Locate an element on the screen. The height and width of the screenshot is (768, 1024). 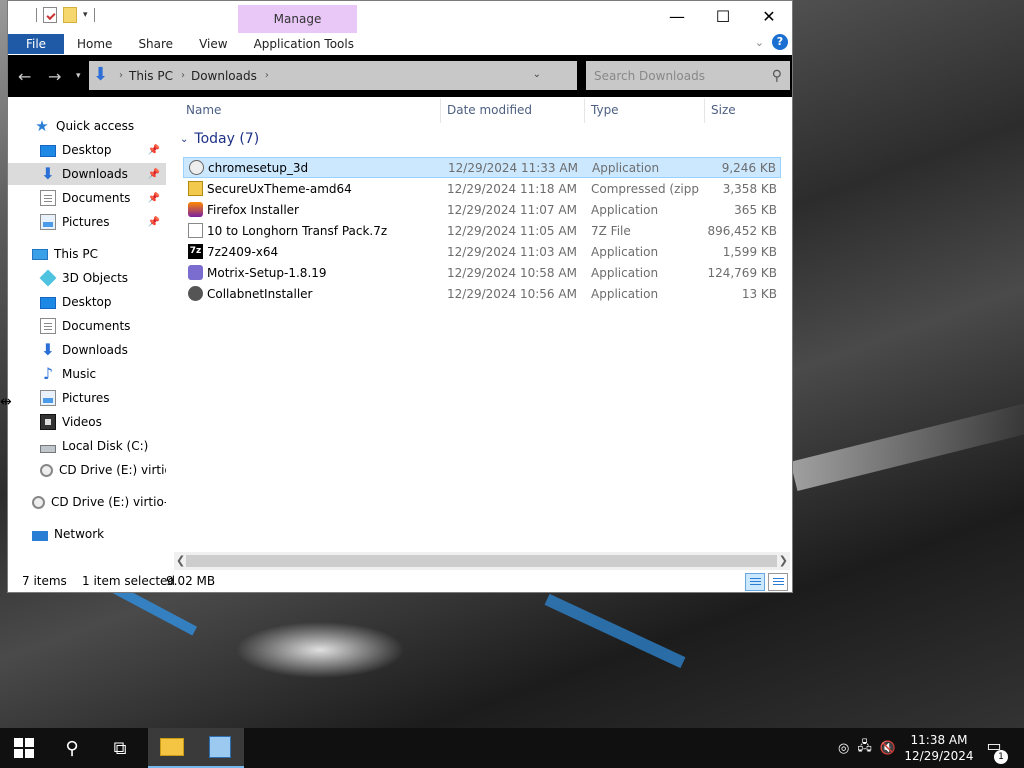
horizontal-scrollbar: ❮ ❯ is located at coordinates (482, 561).